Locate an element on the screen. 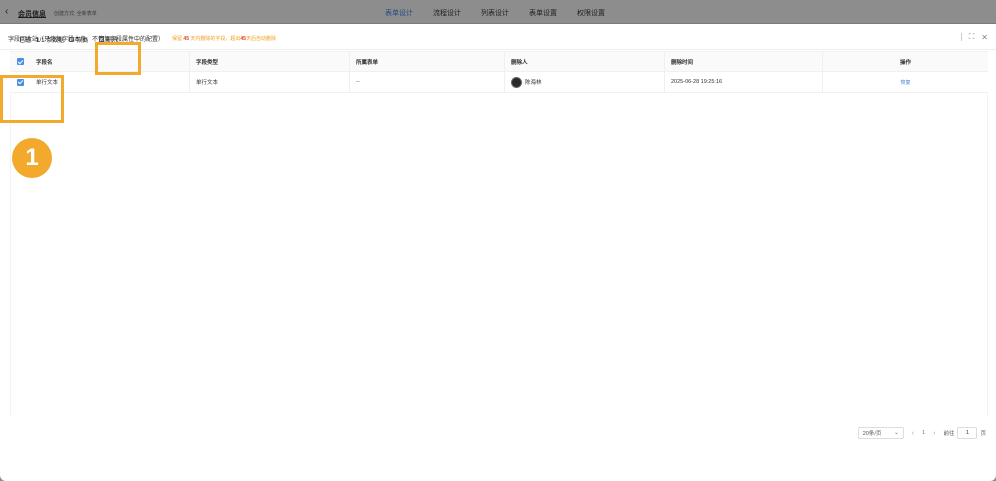 The image size is (996, 481). selected-count: 1/1 条数据 is located at coordinates (50, 40).